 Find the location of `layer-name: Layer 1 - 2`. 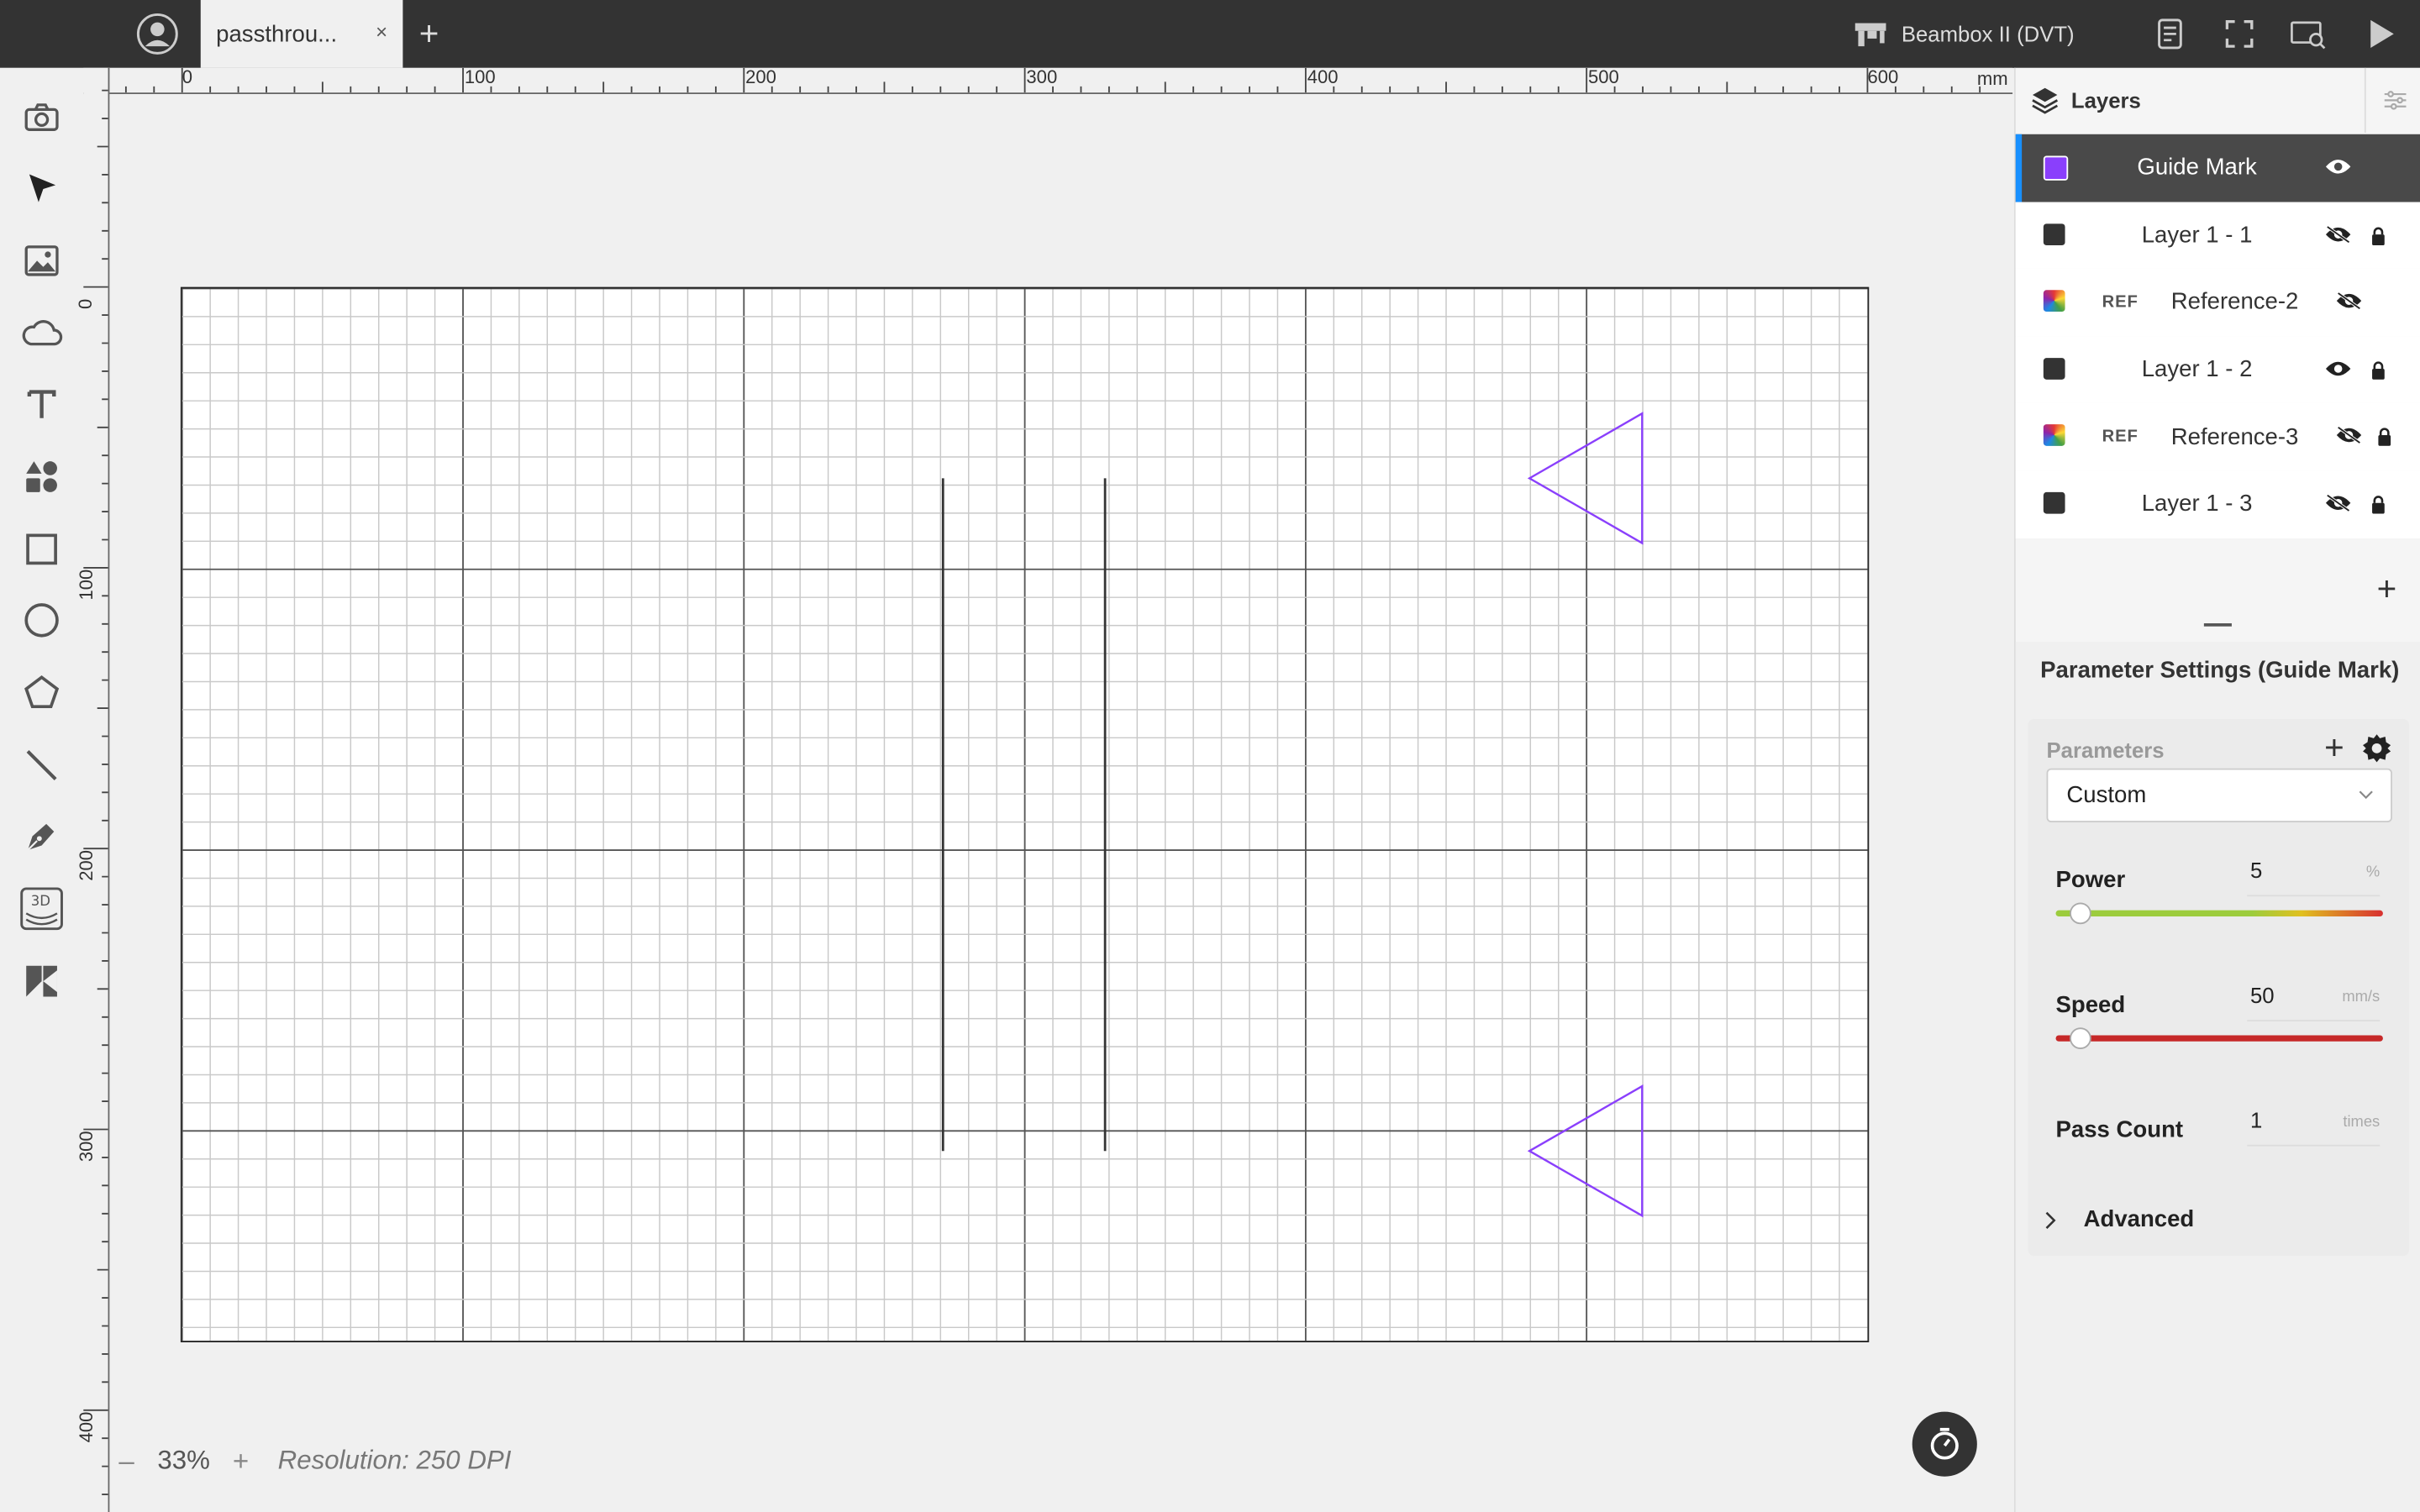

layer-name: Layer 1 - 2 is located at coordinates (2197, 369).